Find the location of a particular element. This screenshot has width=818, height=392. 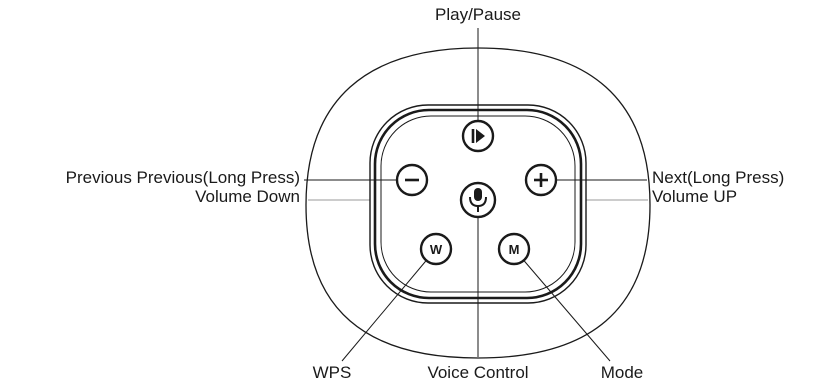

label-volume-up: Volume UP is located at coordinates (694, 196).